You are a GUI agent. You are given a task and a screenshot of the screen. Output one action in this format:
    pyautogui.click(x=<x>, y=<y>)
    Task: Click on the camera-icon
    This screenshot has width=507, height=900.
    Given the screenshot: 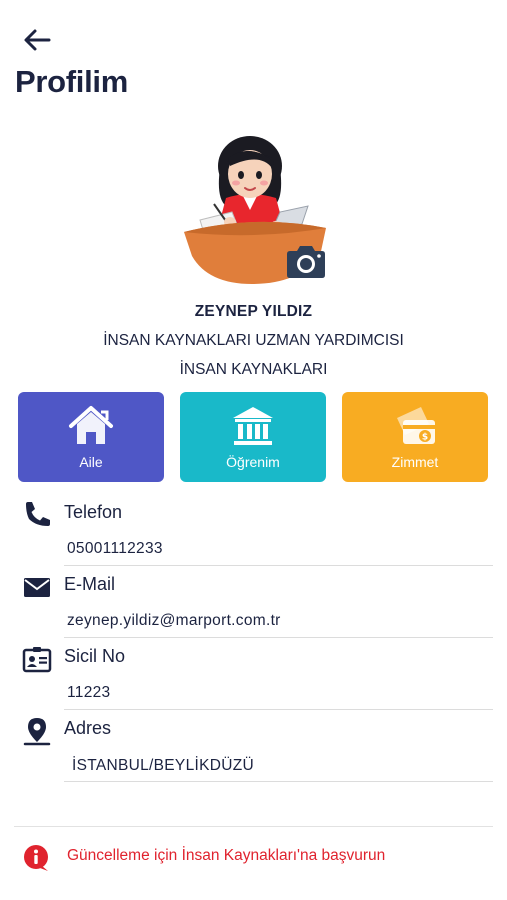 What is the action you would take?
    pyautogui.click(x=306, y=262)
    